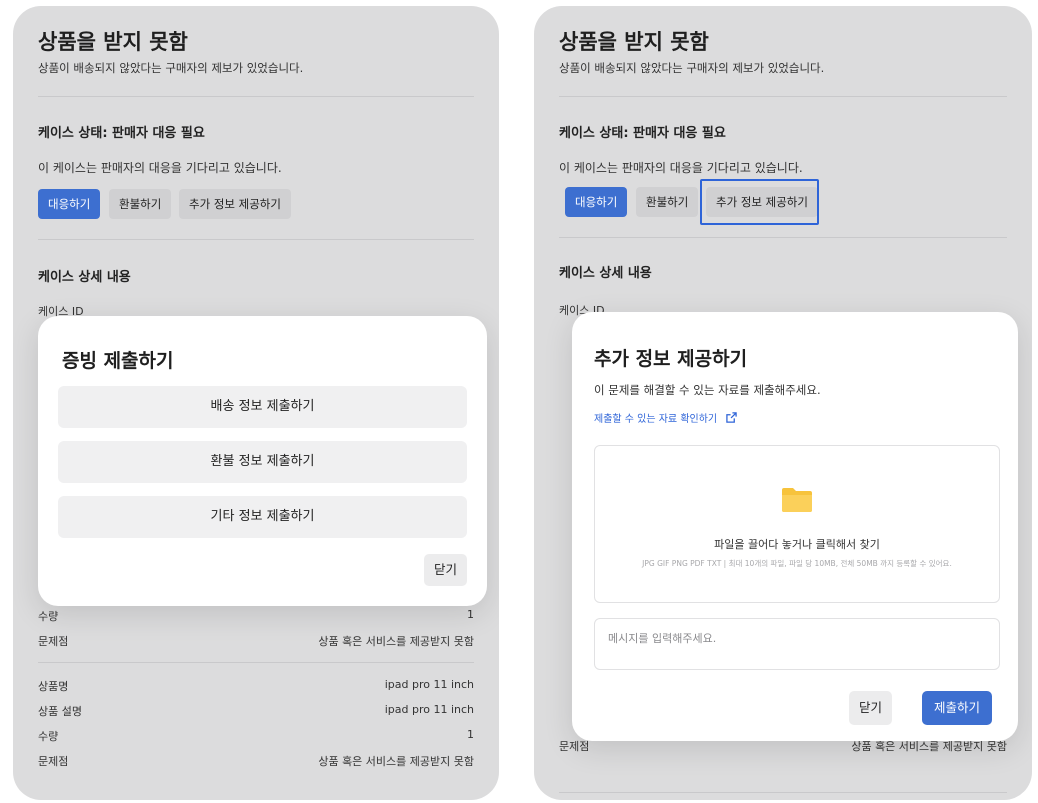 This screenshot has height=803, width=1038. I want to click on detail-label: 상품명, so click(53, 686).